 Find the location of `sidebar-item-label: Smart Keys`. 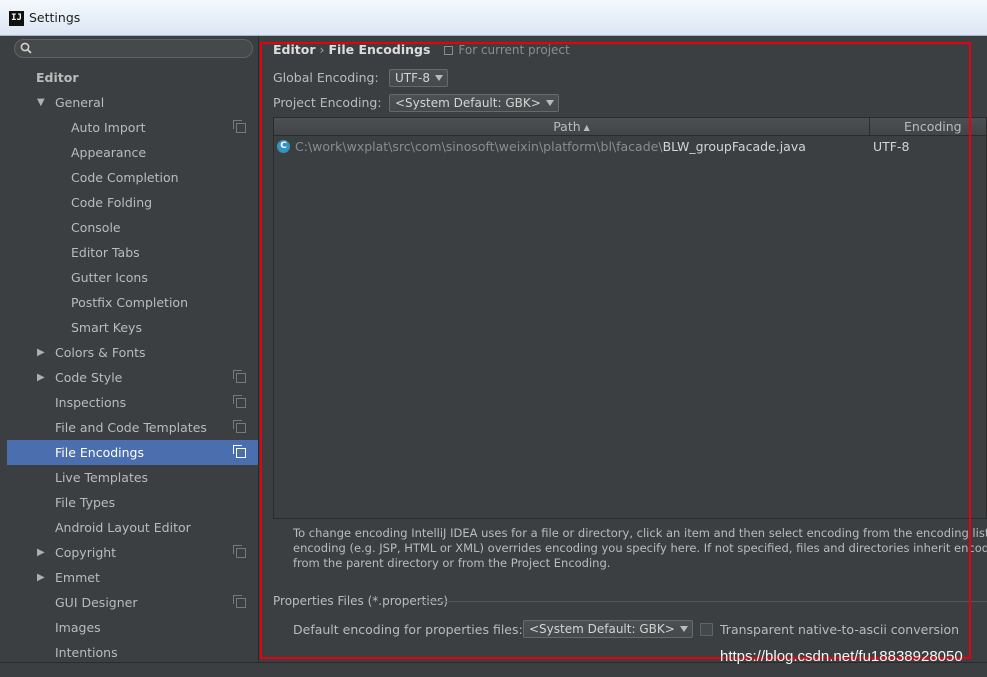

sidebar-item-label: Smart Keys is located at coordinates (106, 327).